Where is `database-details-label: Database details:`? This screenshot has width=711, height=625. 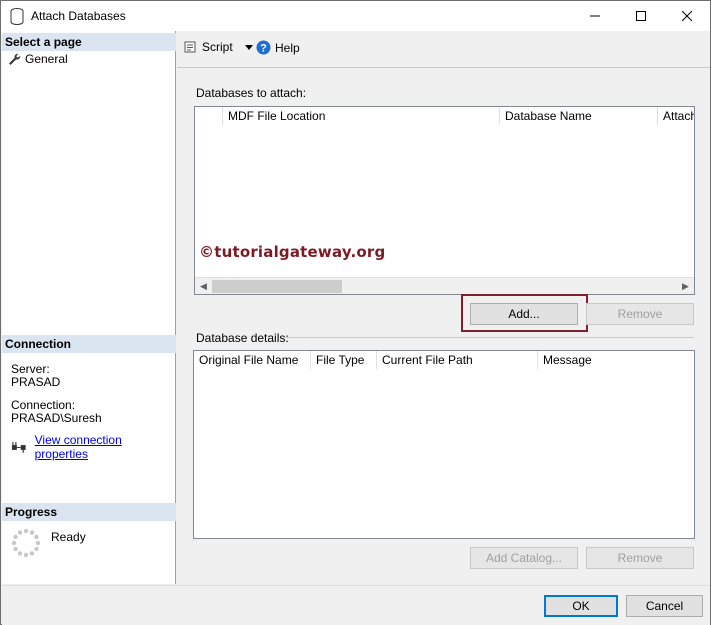
database-details-label: Database details: is located at coordinates (242, 338).